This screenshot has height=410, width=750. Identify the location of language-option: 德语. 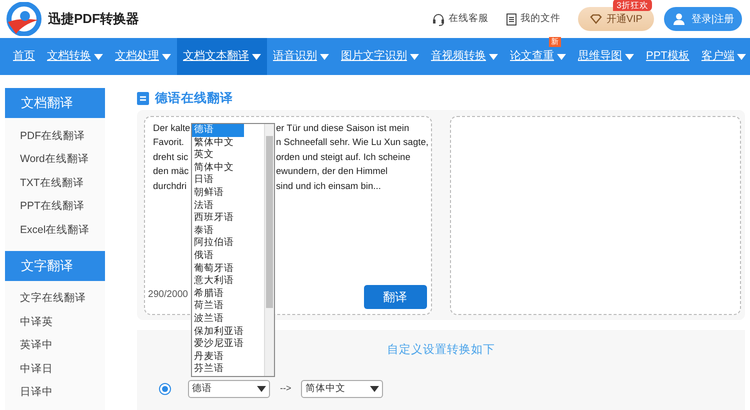
(218, 130).